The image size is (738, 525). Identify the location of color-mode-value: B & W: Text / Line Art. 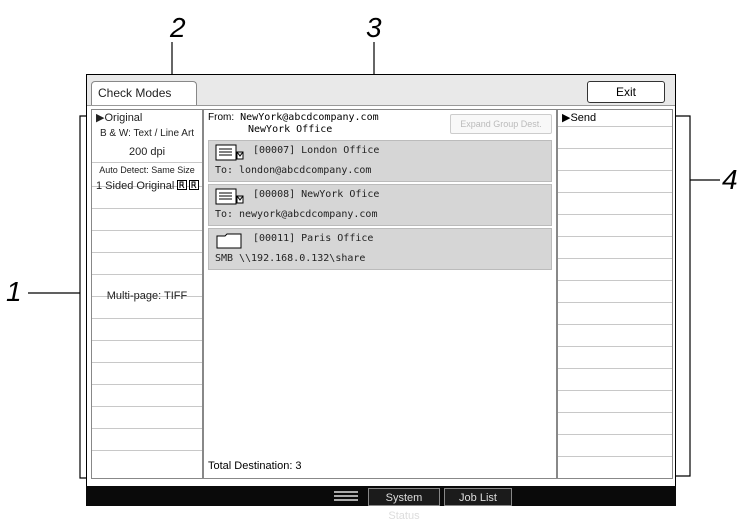
(147, 133).